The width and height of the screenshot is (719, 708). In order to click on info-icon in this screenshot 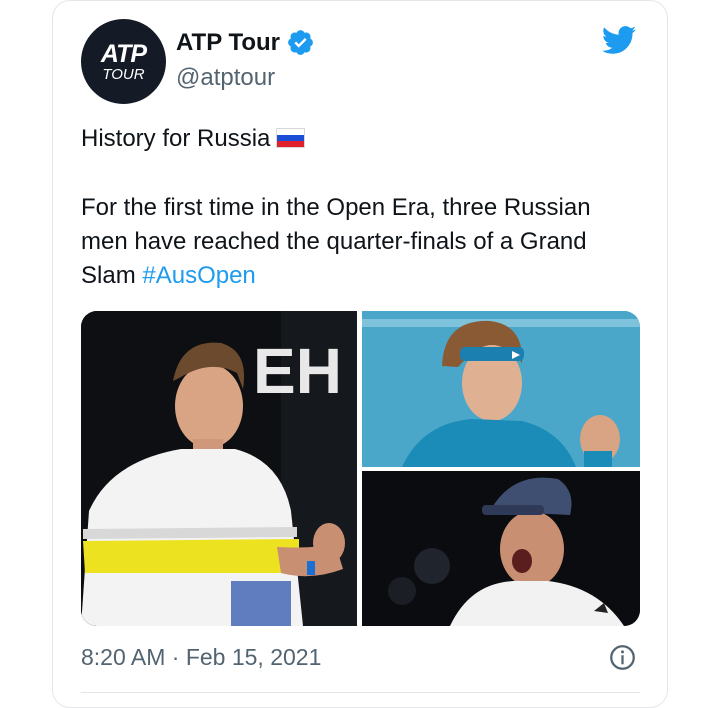, I will do `click(622, 657)`.